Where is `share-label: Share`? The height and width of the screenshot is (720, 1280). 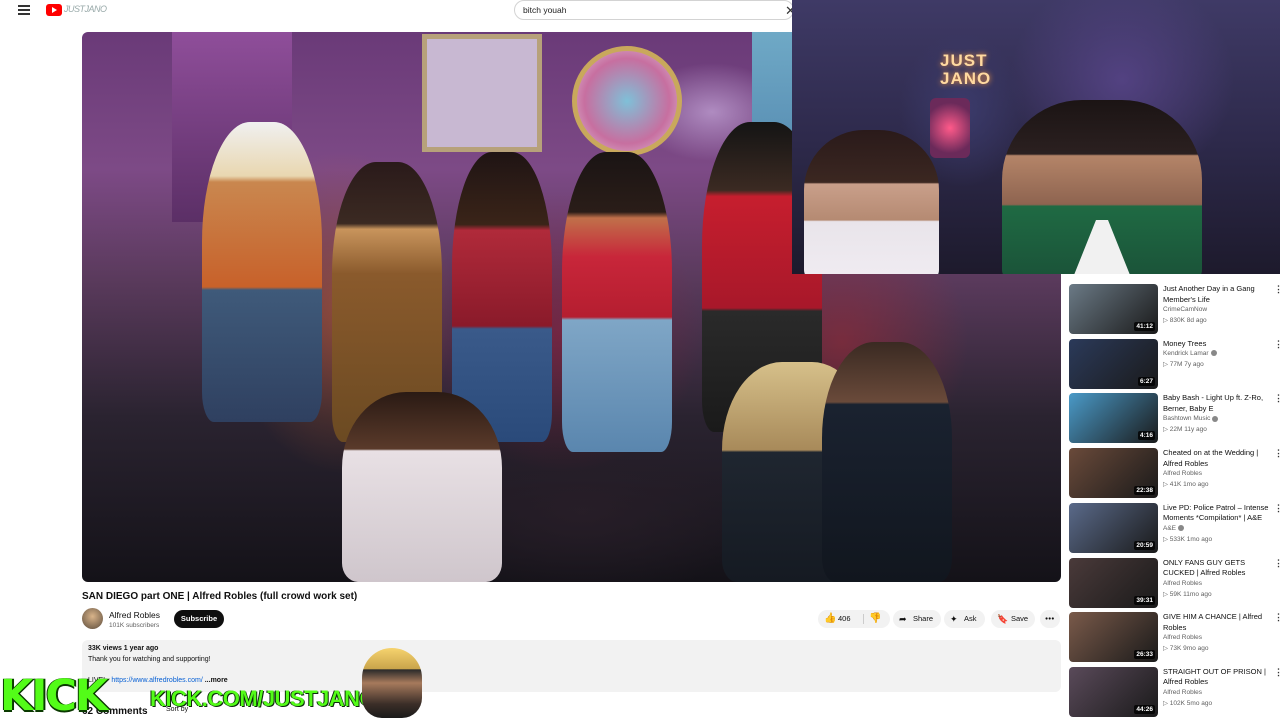
share-label: Share is located at coordinates (923, 618).